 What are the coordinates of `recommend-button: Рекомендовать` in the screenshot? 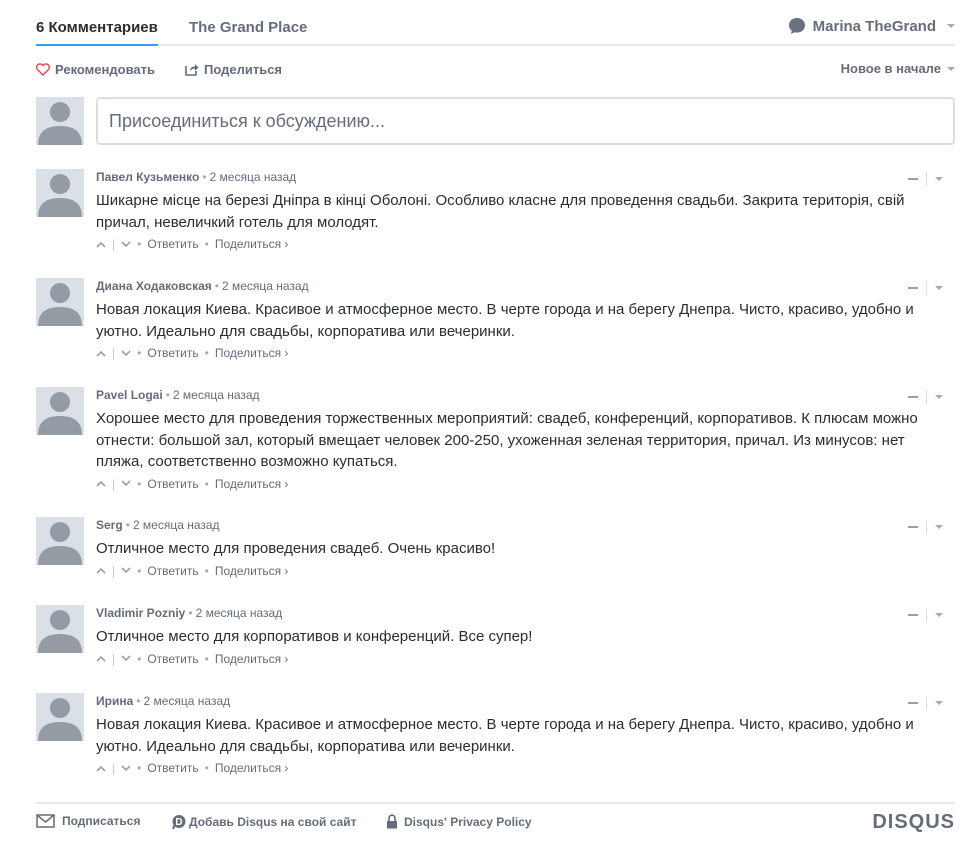 It's located at (95, 69).